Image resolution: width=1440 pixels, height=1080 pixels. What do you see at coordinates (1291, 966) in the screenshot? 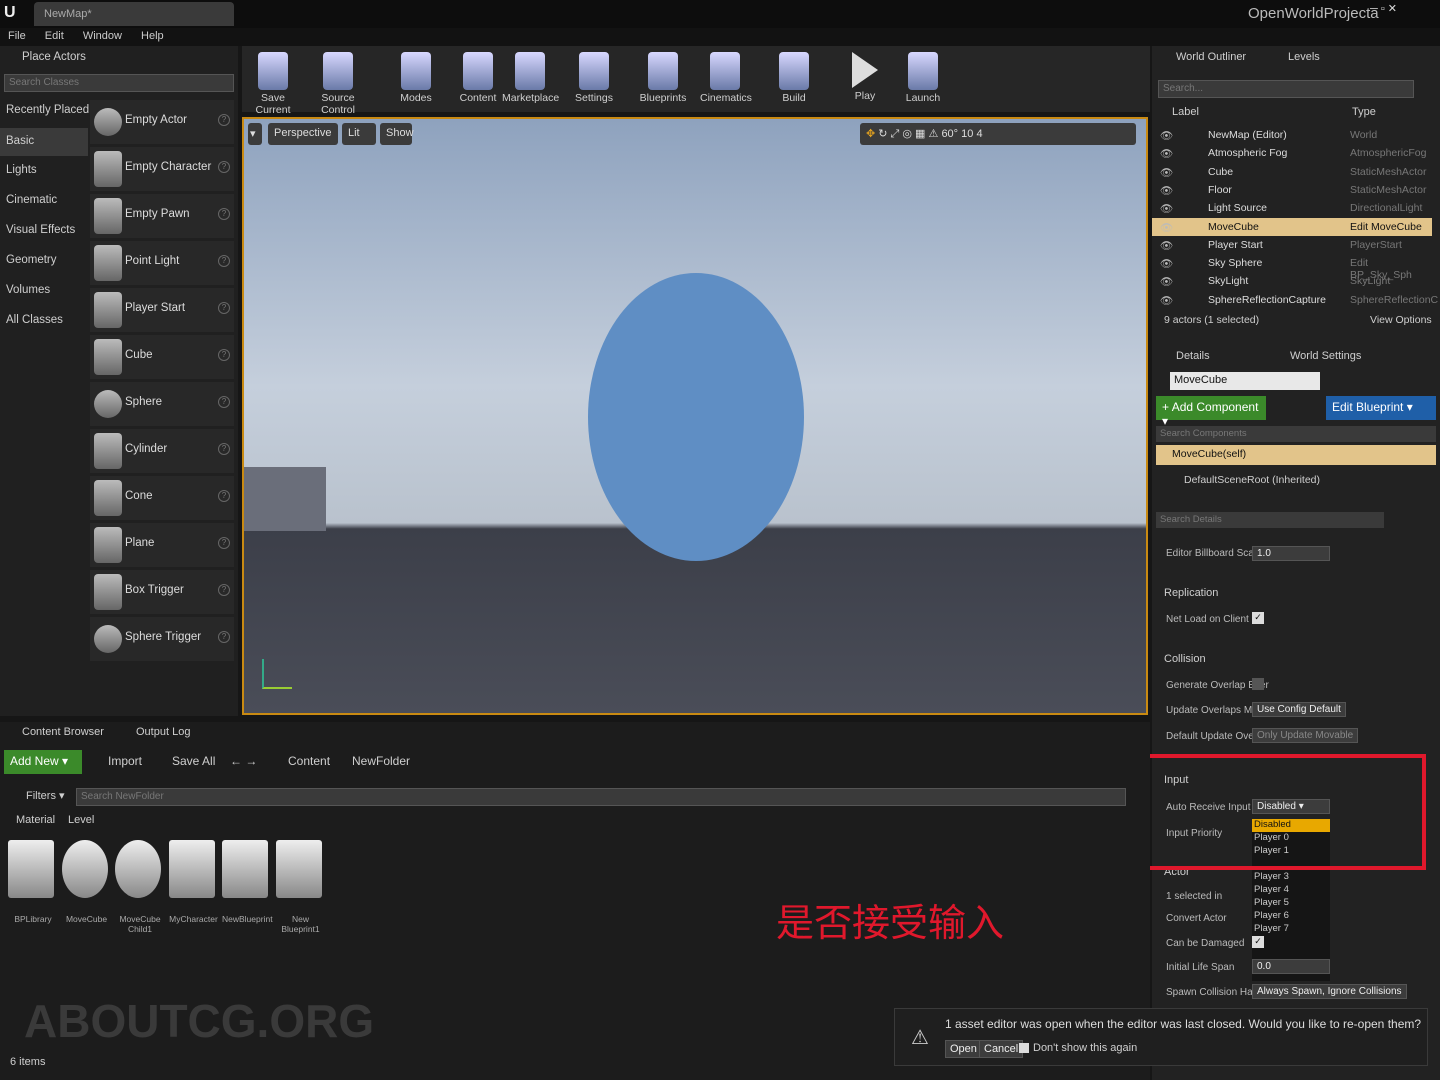
I see `life-span-field: 0.0` at bounding box center [1291, 966].